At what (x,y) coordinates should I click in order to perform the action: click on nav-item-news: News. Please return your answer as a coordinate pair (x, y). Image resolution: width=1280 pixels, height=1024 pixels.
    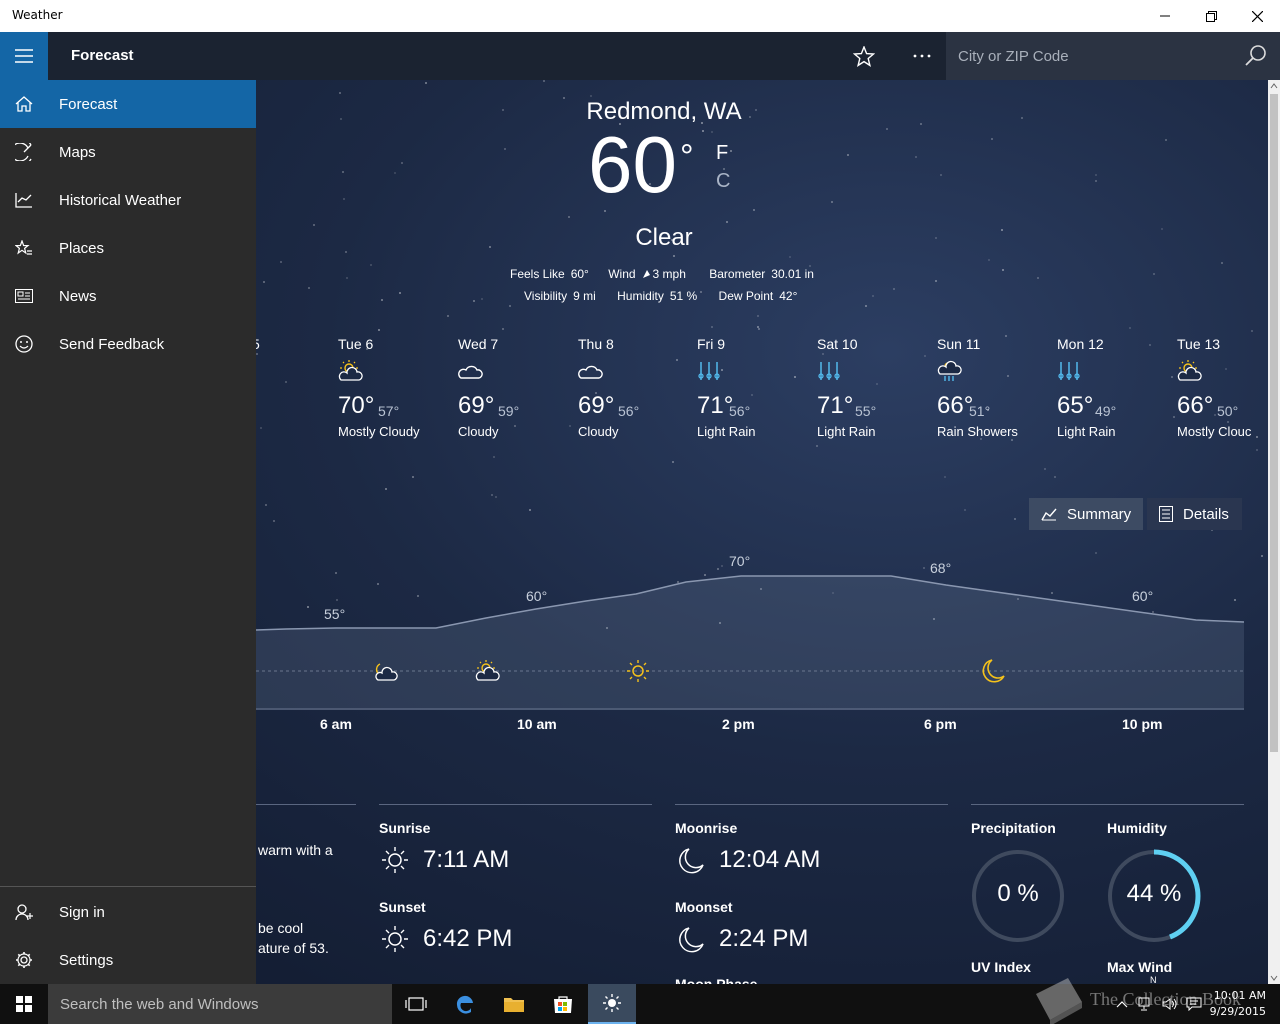
    Looking at the image, I should click on (128, 296).